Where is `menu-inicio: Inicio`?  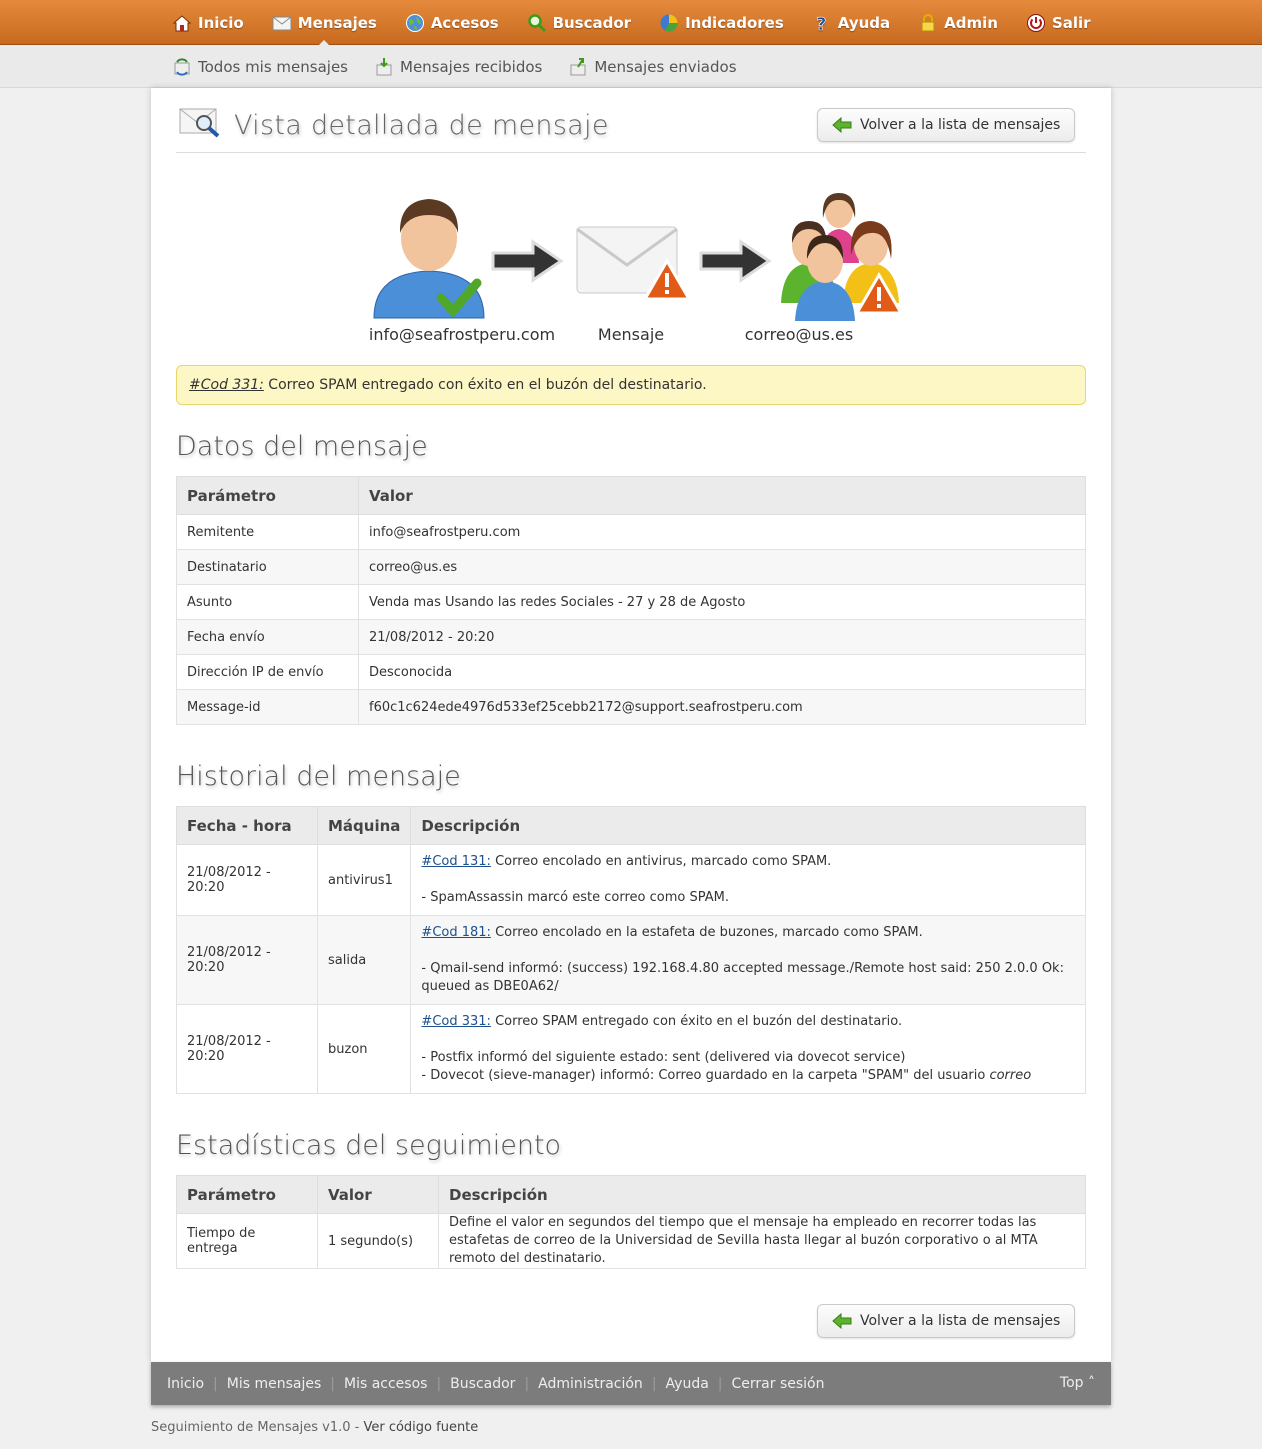
menu-inicio: Inicio is located at coordinates (208, 22).